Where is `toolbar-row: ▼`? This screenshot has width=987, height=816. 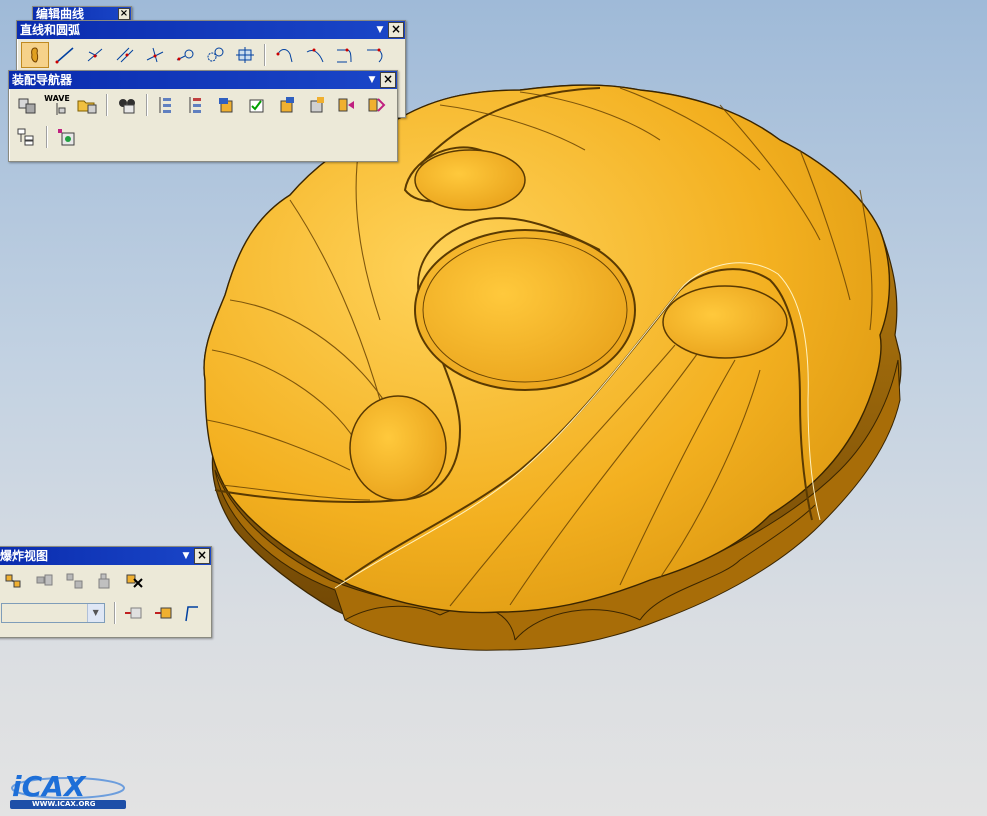 toolbar-row: ▼ is located at coordinates (105, 613).